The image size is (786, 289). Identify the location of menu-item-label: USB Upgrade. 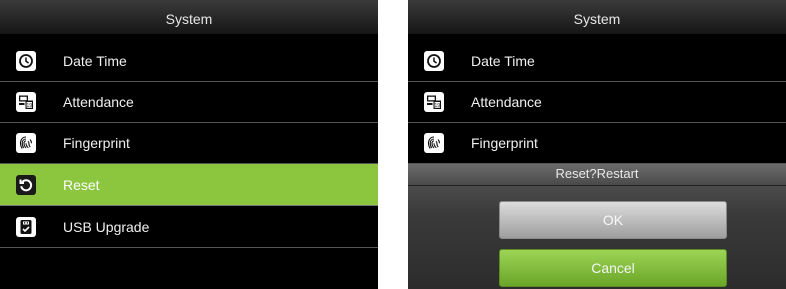
(106, 226).